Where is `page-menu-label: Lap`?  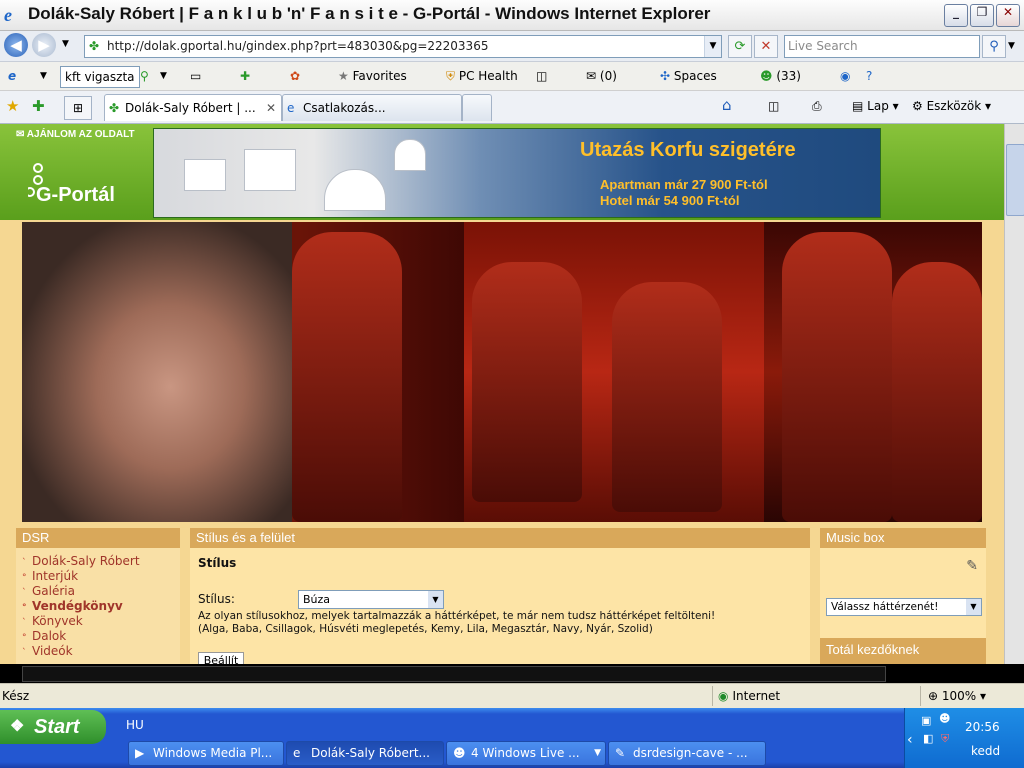
page-menu-label: Lap is located at coordinates (878, 106).